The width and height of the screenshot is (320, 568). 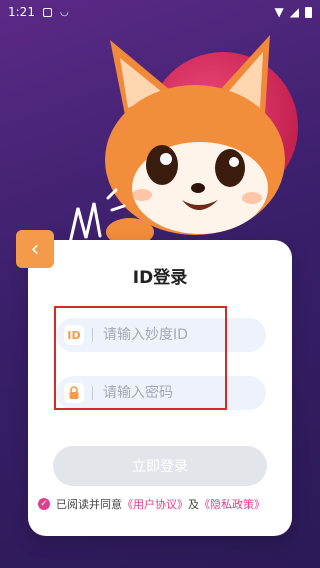 I want to click on signal-icon: ◢, so click(x=294, y=12).